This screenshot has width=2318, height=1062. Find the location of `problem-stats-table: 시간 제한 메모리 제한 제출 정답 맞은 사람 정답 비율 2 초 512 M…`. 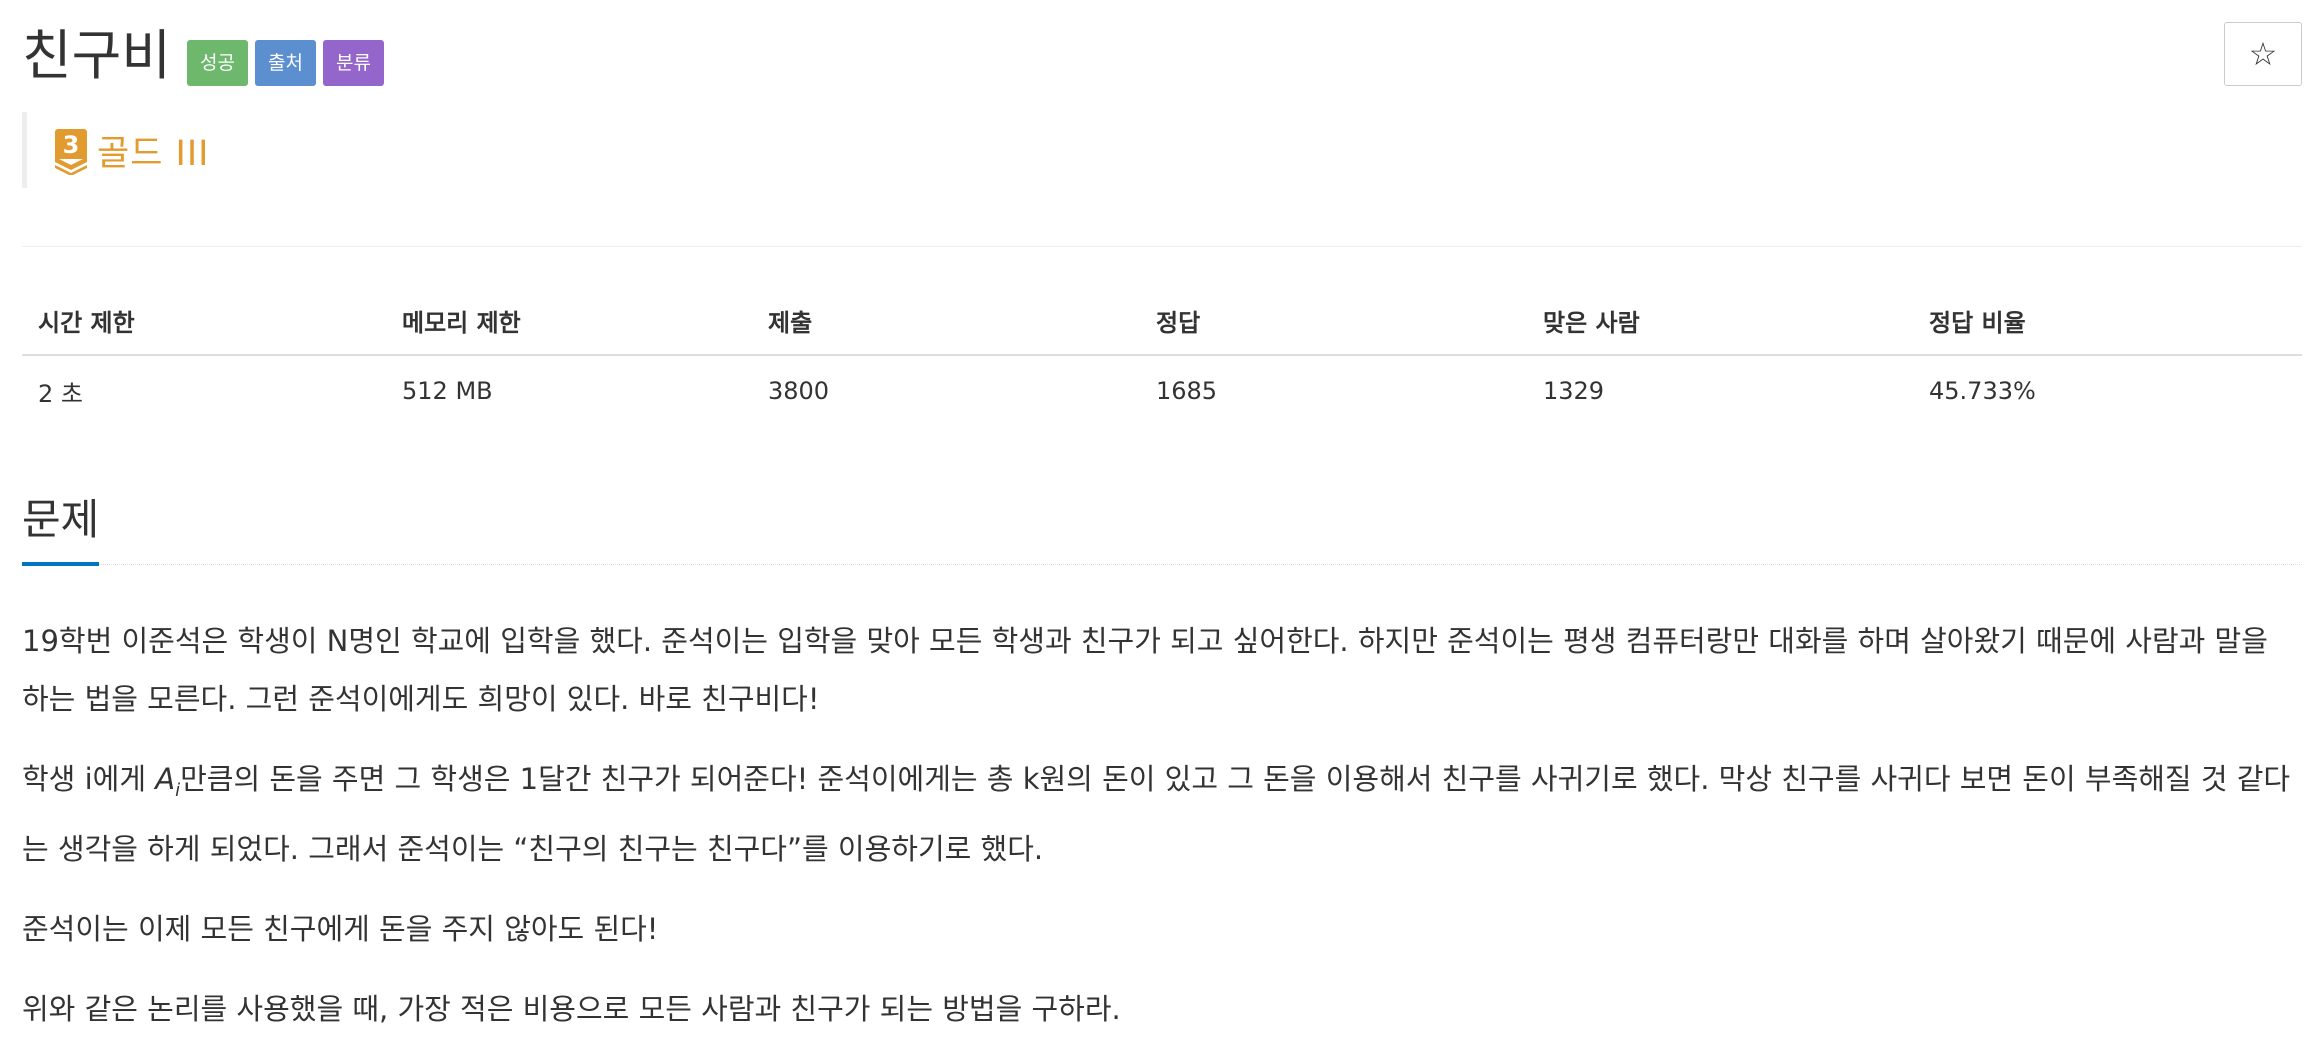

problem-stats-table: 시간 제한 메모리 제한 제출 정답 맞은 사람 정답 비율 2 초 512 M… is located at coordinates (1162, 356).